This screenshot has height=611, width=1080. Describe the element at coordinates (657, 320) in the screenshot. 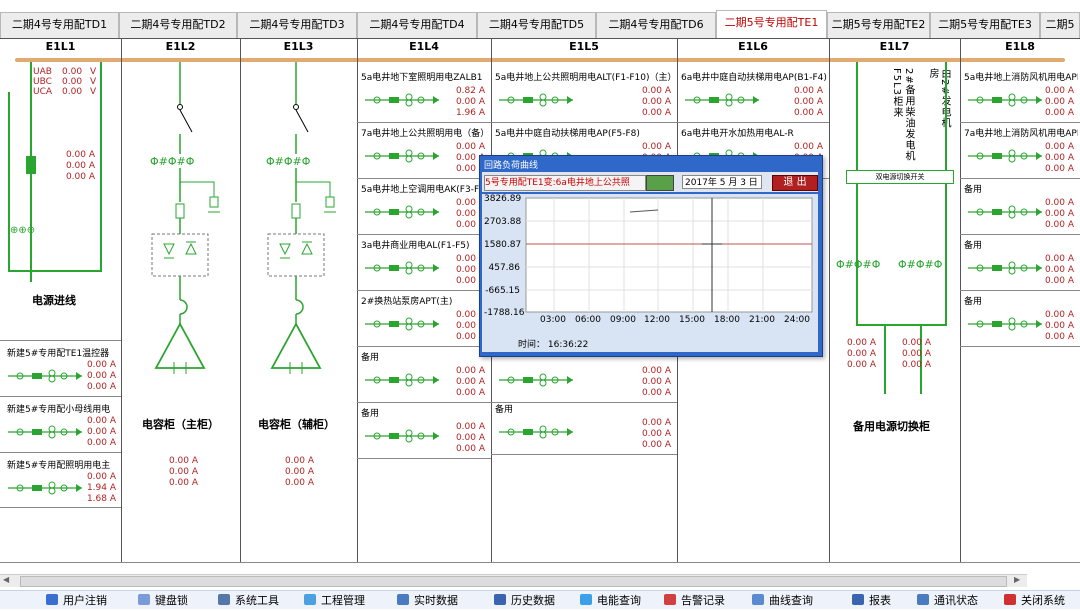

I see `x-tick-label: 12:00` at that location.